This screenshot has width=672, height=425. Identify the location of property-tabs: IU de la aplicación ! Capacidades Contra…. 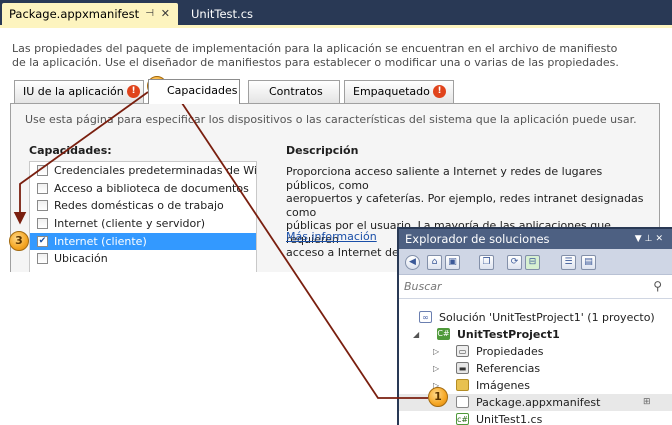
(335, 91).